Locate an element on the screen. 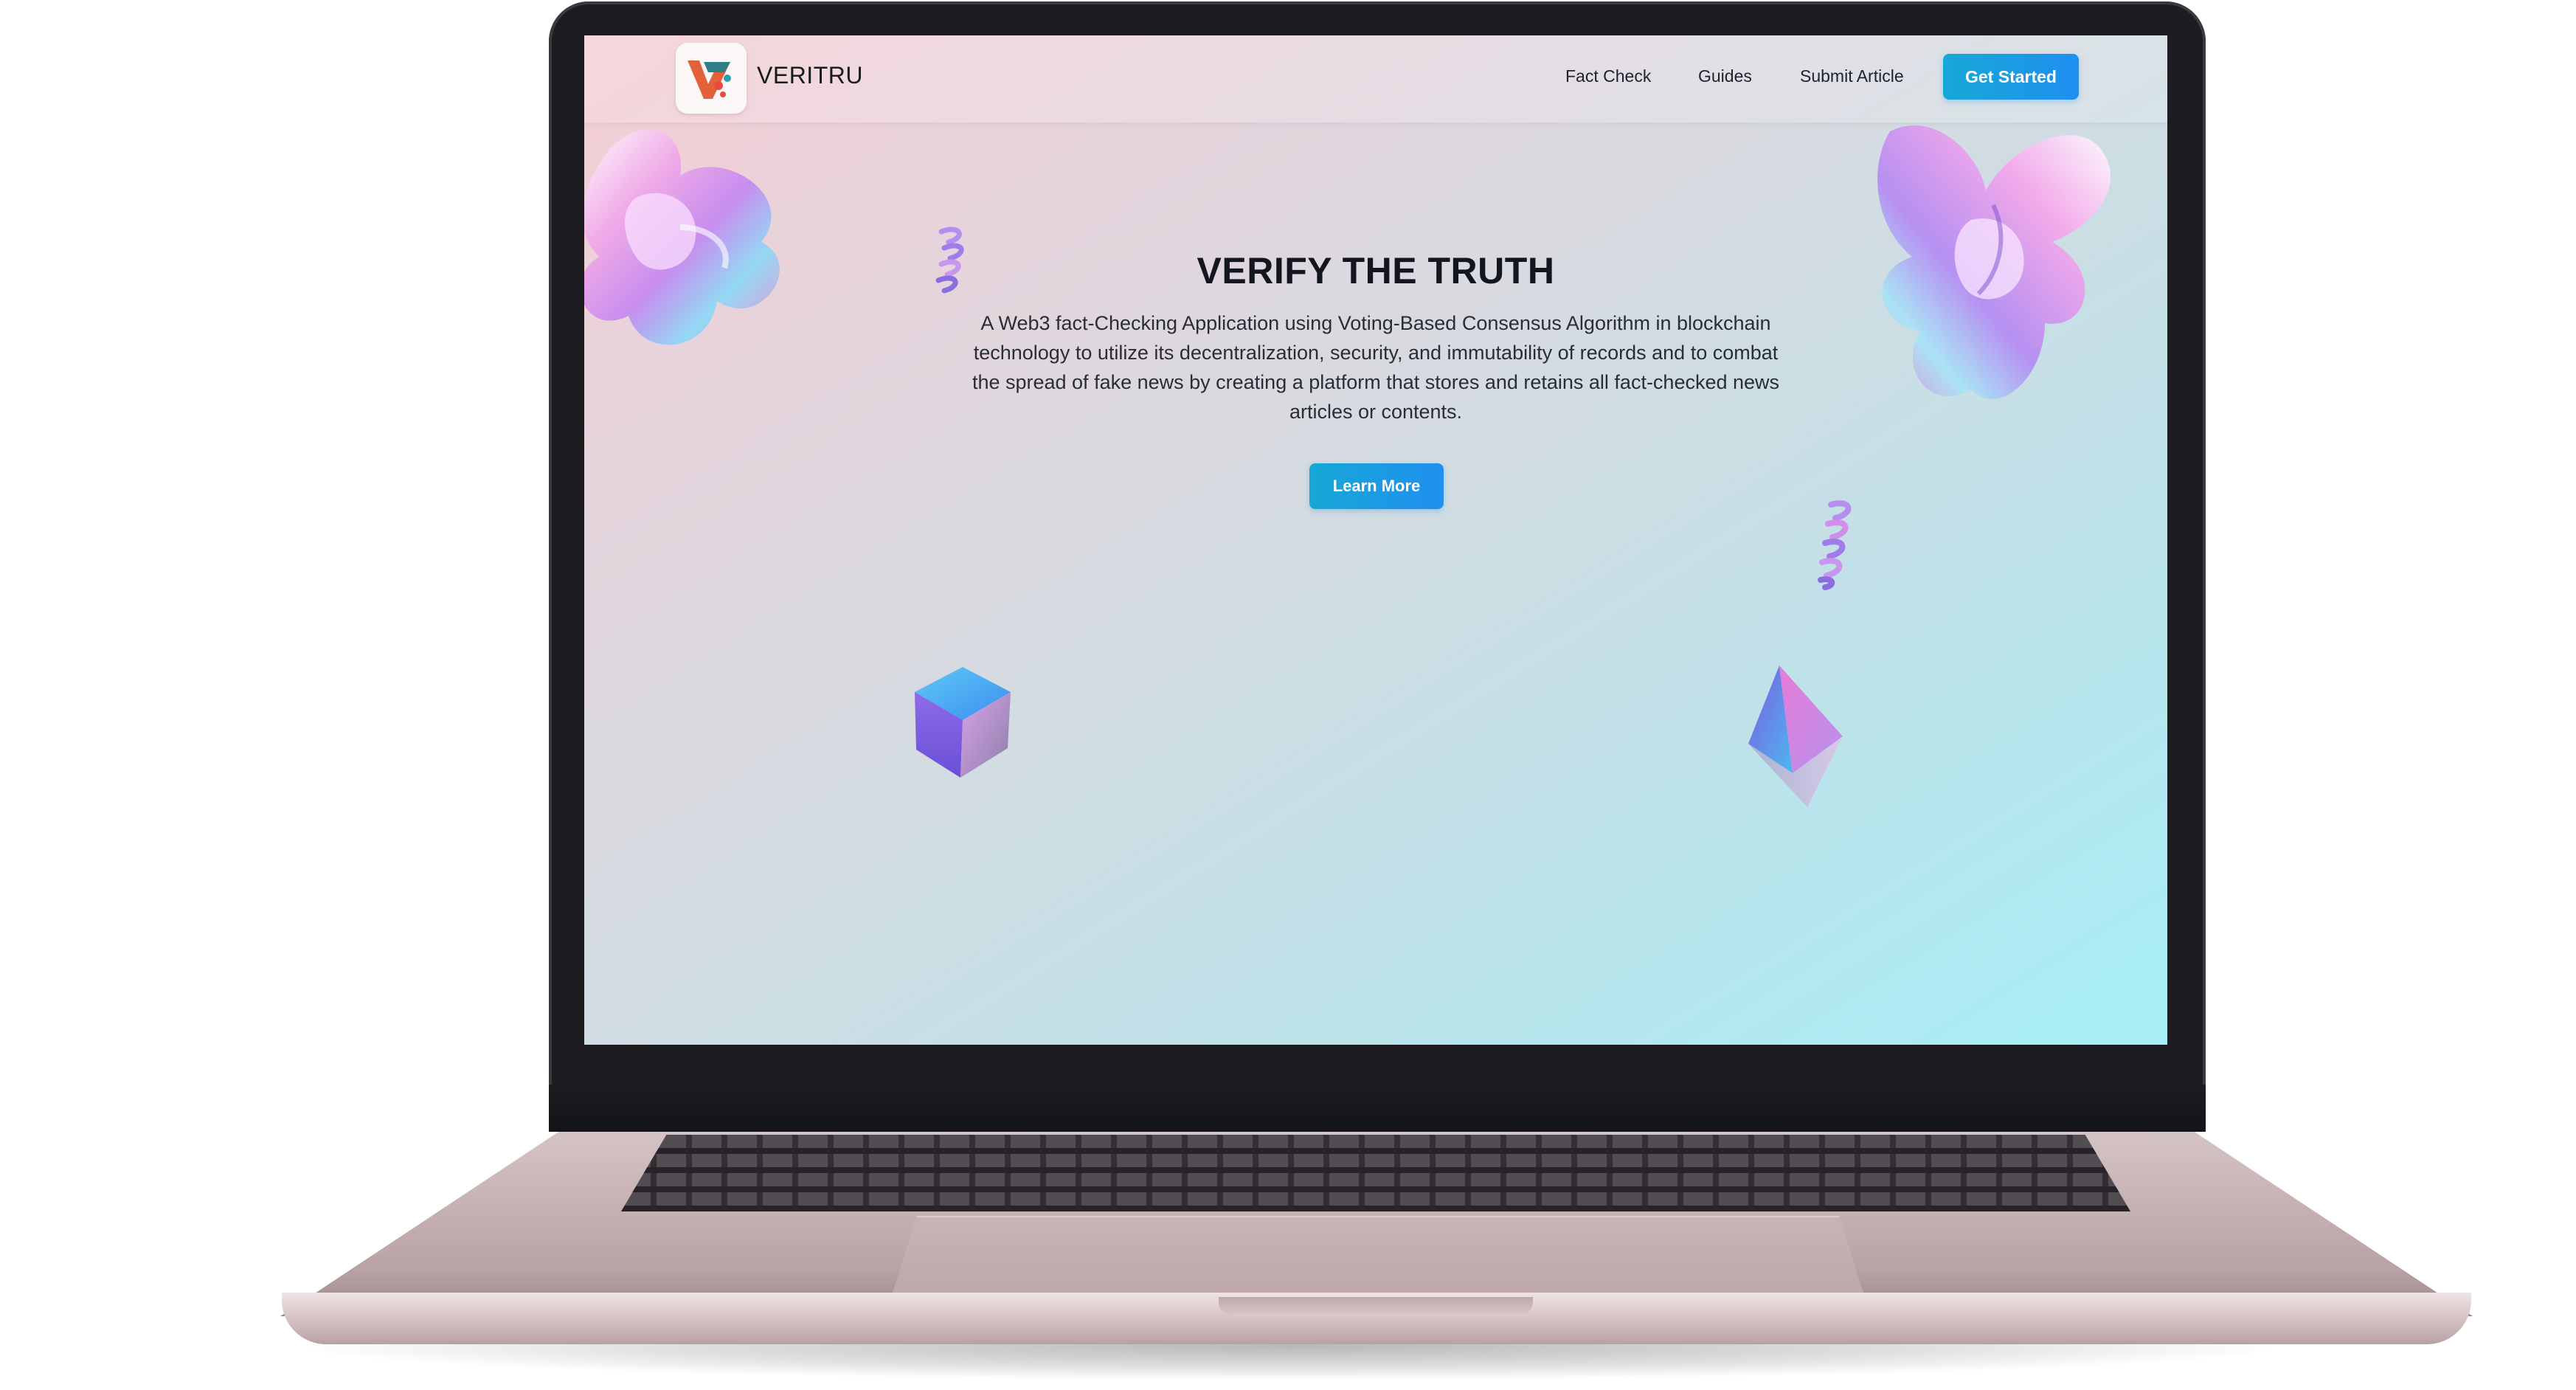 Image resolution: width=2576 pixels, height=1390 pixels. brand-logo is located at coordinates (712, 78).